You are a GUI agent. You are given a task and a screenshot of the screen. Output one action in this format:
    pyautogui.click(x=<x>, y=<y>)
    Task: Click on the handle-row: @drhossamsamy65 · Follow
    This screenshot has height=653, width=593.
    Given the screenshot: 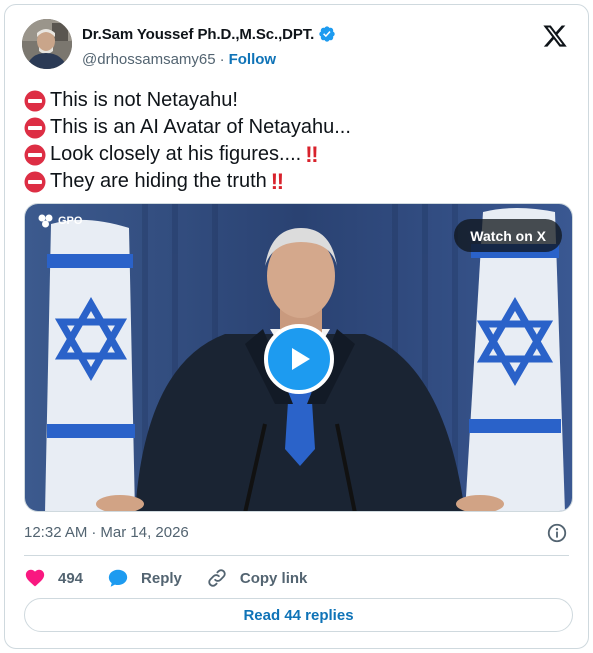 What is the action you would take?
    pyautogui.click(x=179, y=59)
    